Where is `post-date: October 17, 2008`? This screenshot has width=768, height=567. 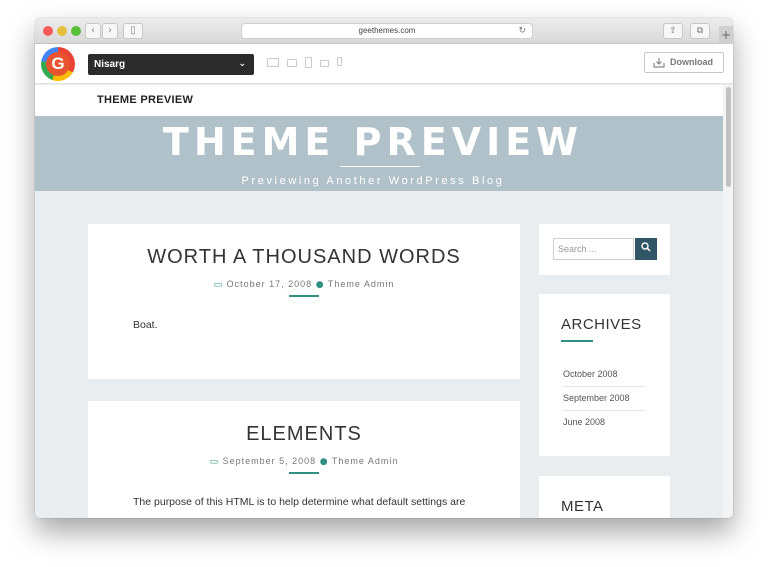 post-date: October 17, 2008 is located at coordinates (270, 284).